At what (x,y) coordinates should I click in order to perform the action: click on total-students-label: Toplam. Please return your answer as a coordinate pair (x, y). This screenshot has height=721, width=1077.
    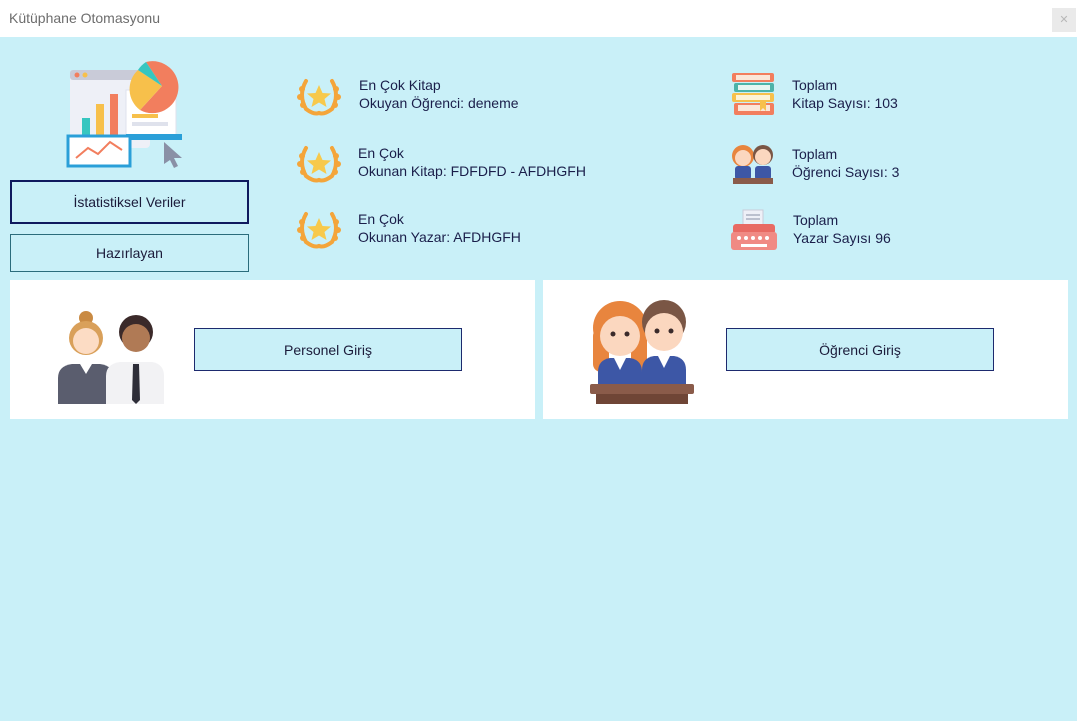
    Looking at the image, I should click on (815, 154).